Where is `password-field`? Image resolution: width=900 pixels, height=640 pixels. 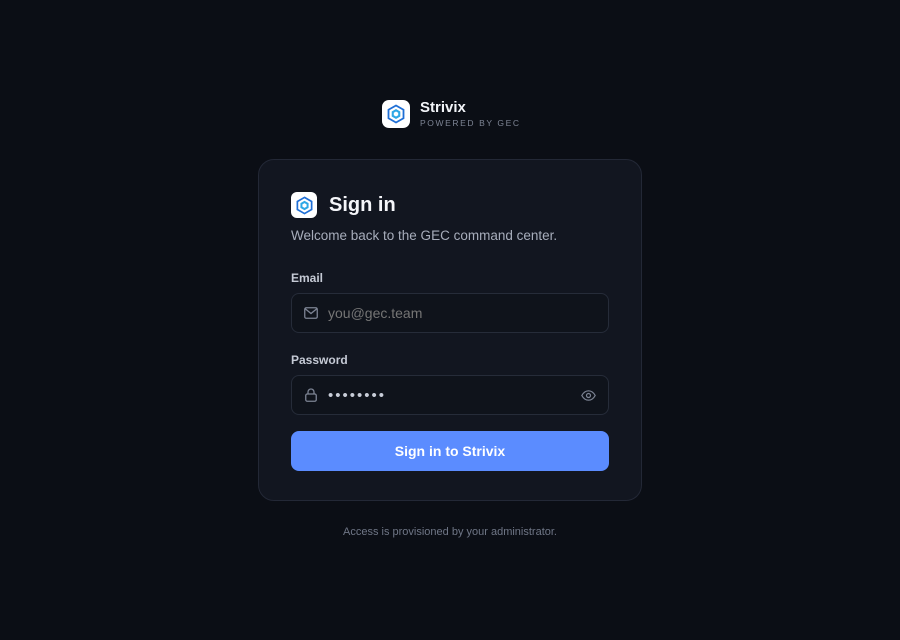
password-field is located at coordinates (443, 395).